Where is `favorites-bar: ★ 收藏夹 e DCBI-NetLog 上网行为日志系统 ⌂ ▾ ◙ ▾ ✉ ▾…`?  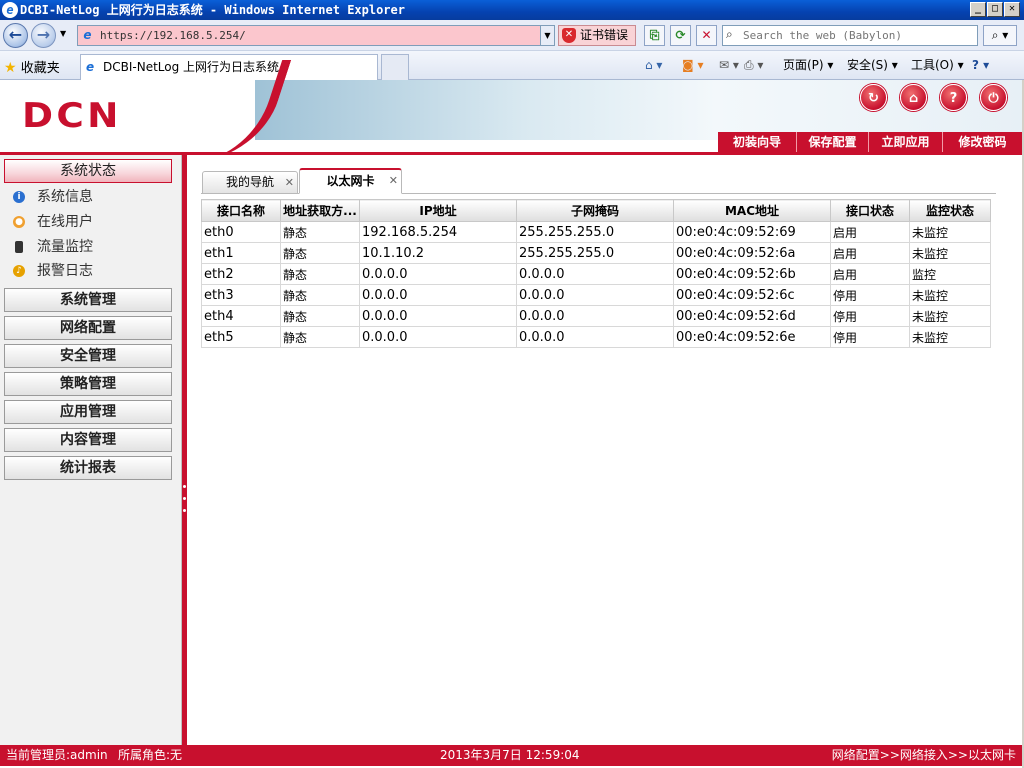 favorites-bar: ★ 收藏夹 e DCBI-NetLog 上网行为日志系统 ⌂ ▾ ◙ ▾ ✉ ▾… is located at coordinates (512, 65).